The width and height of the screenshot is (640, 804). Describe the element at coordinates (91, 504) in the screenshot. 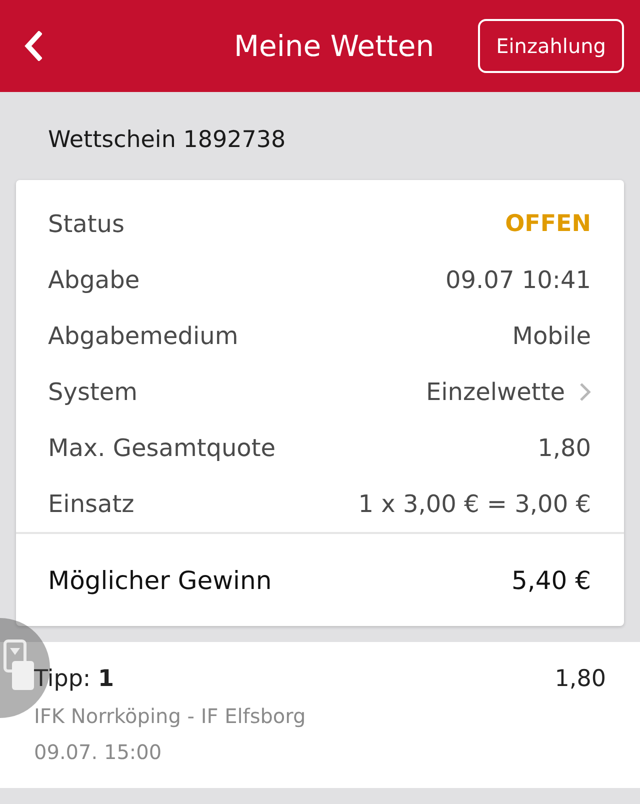

I see `detail-label: Einsatz` at that location.